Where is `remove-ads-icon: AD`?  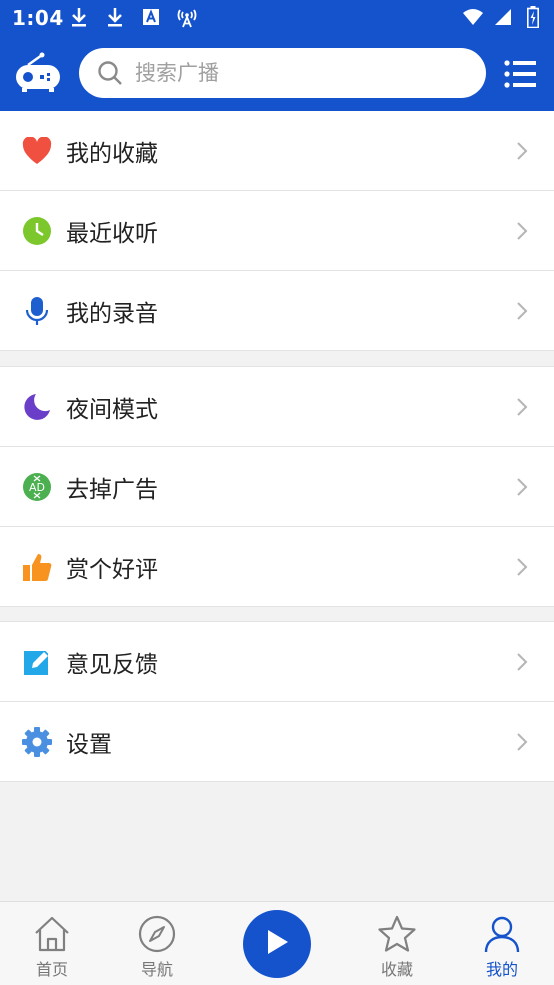 remove-ads-icon: AD is located at coordinates (37, 487).